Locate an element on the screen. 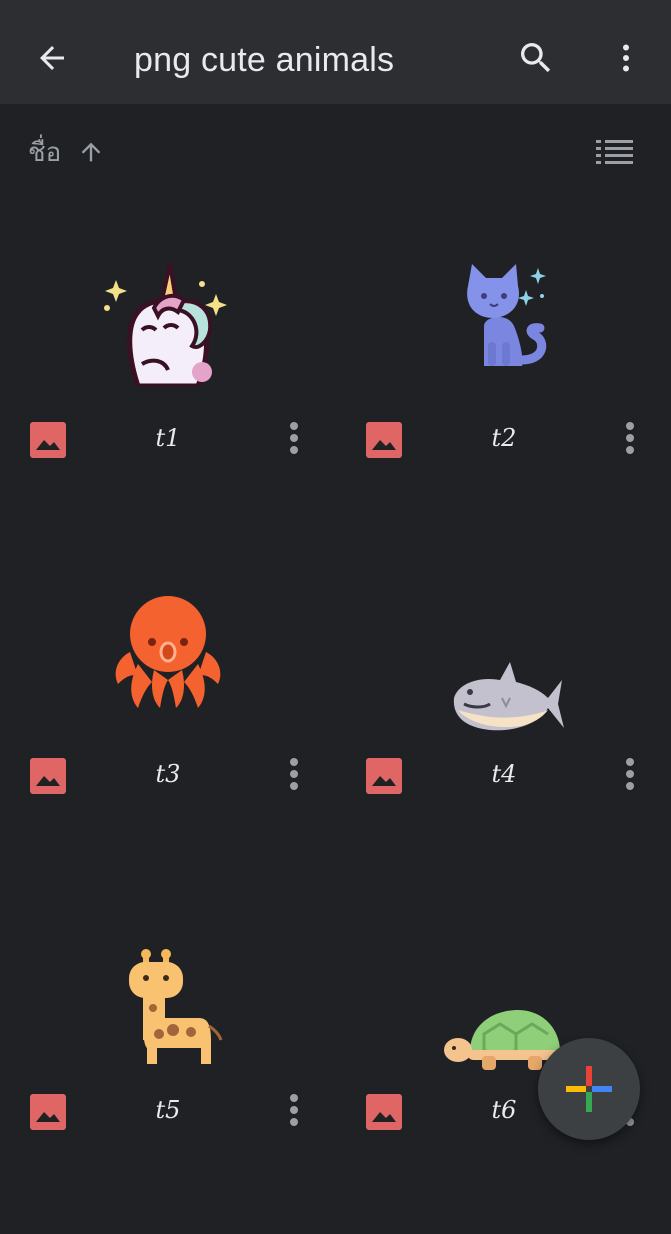  file-card: t4 is located at coordinates (503, 730).